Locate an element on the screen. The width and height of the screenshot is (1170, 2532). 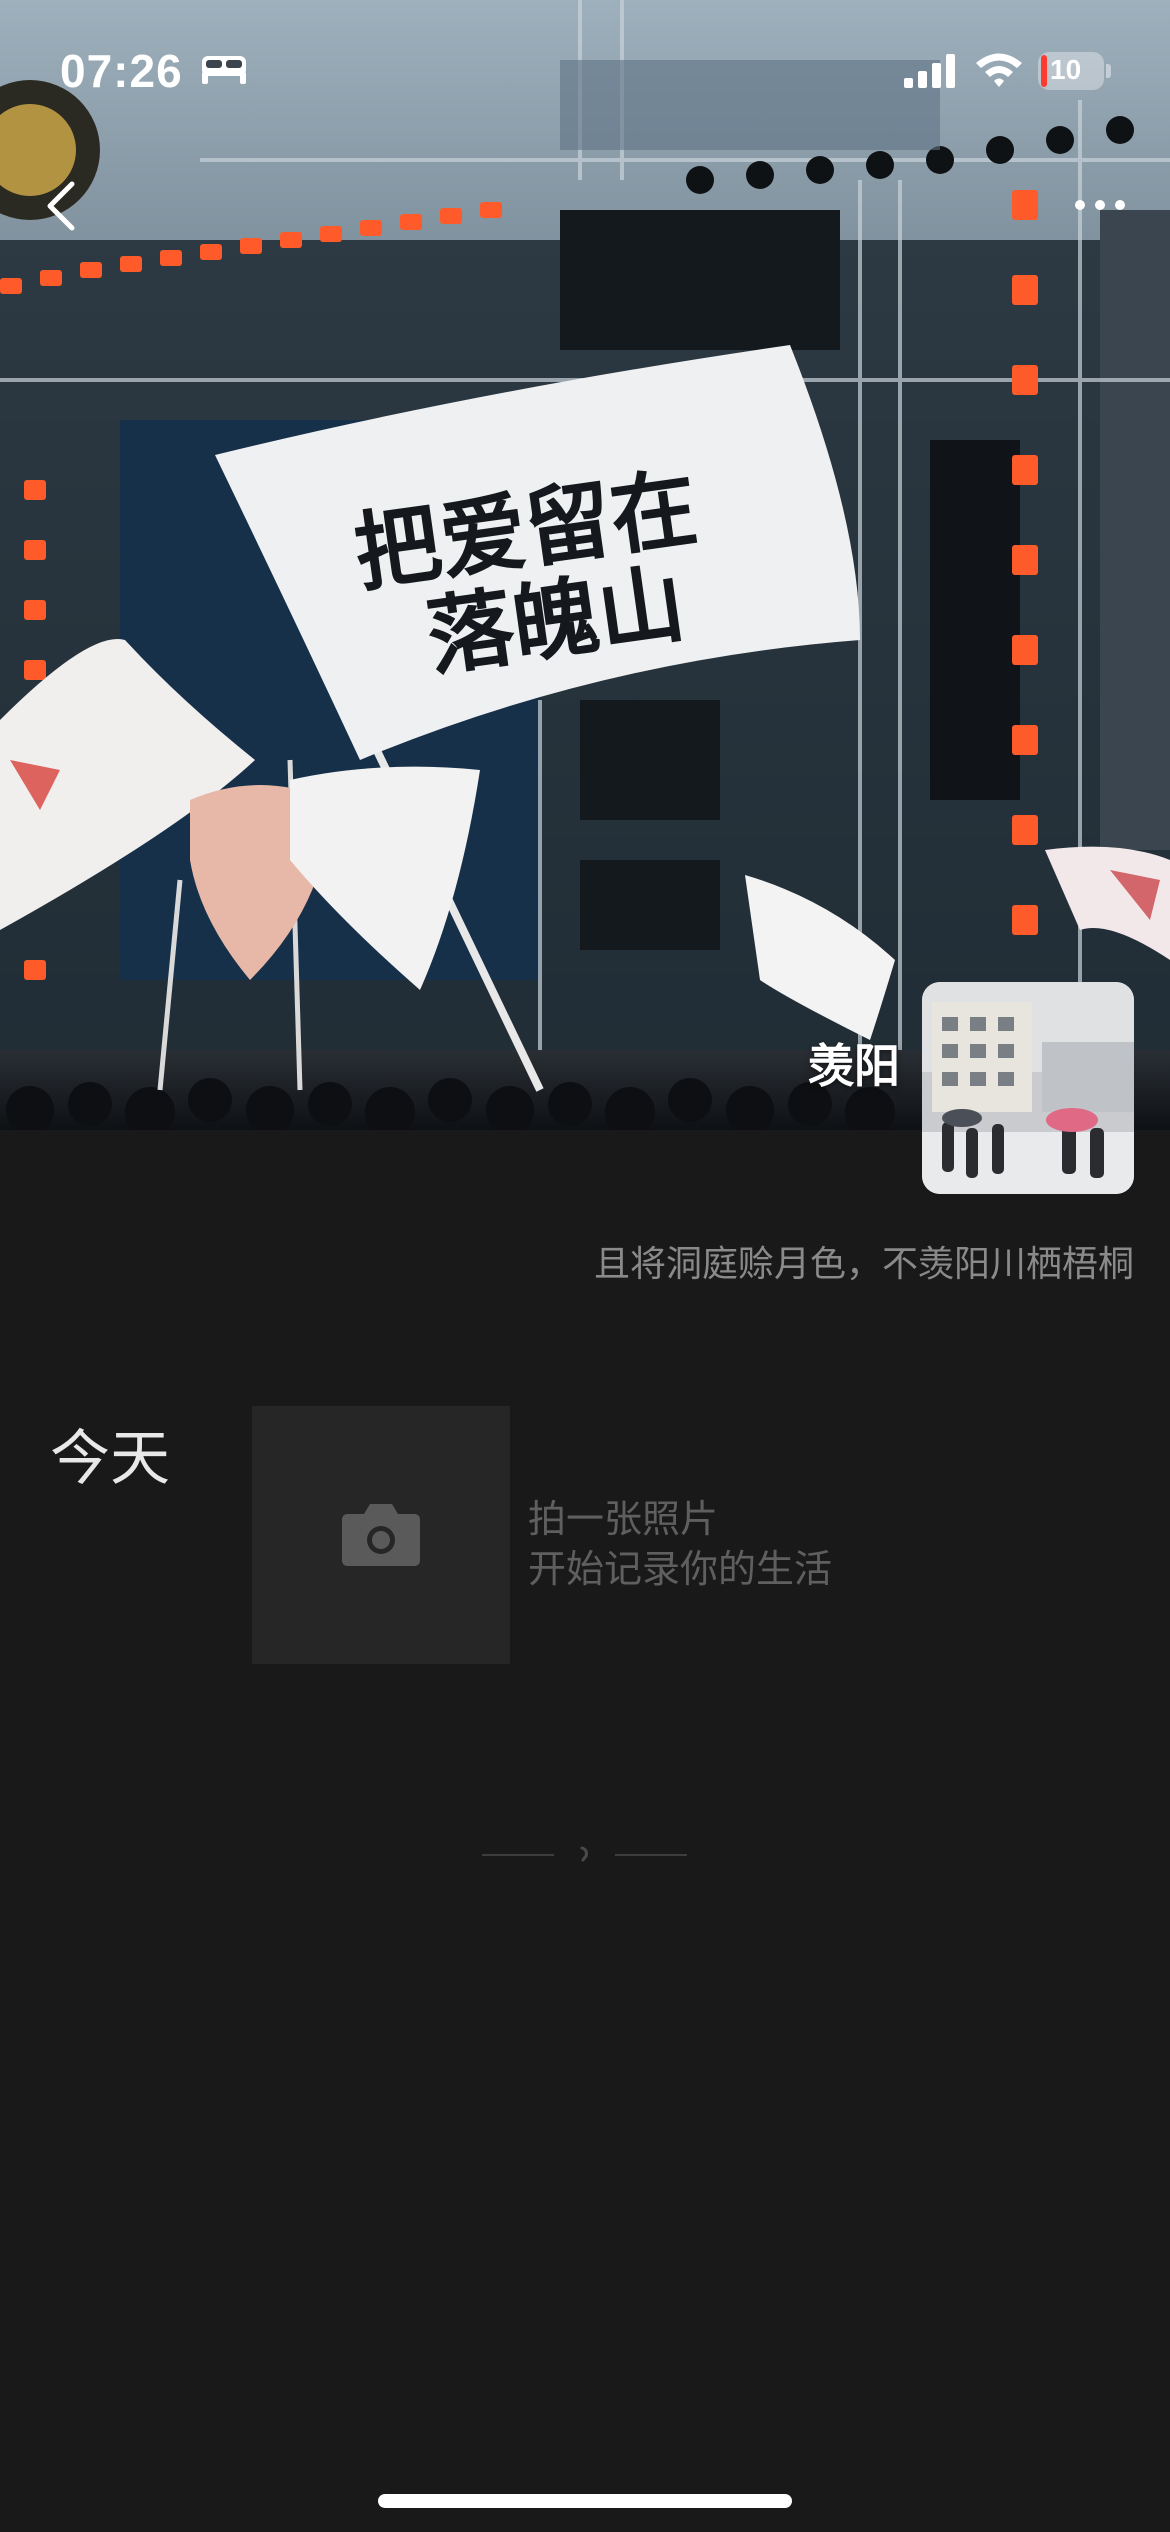
end-divider-right is located at coordinates (651, 1855).